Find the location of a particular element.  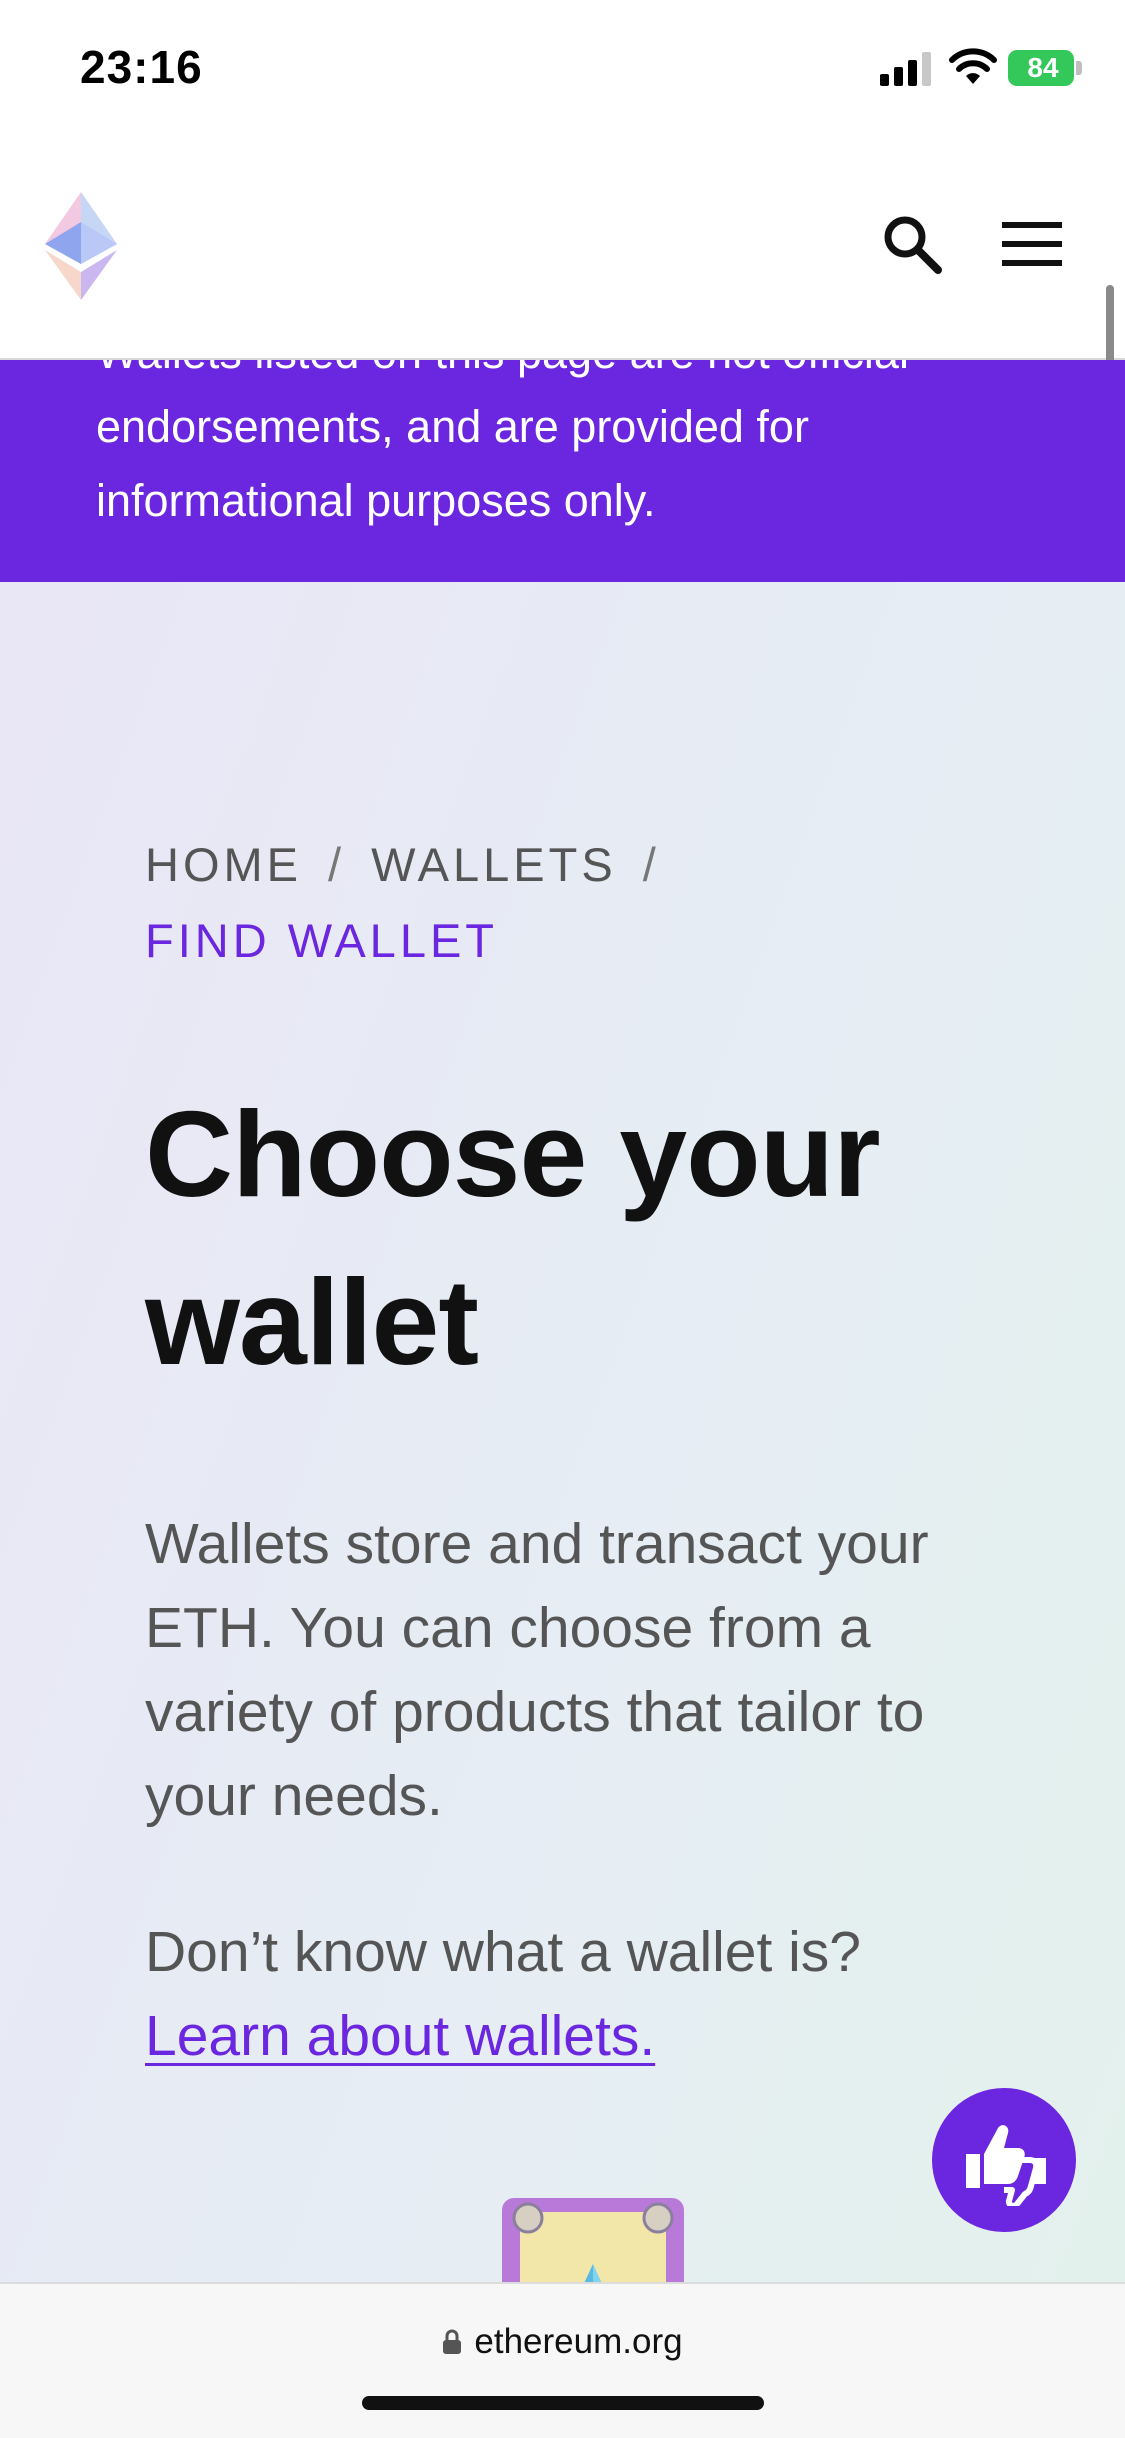

learn-question: Don’t know what a wallet is? is located at coordinates (503, 1952).